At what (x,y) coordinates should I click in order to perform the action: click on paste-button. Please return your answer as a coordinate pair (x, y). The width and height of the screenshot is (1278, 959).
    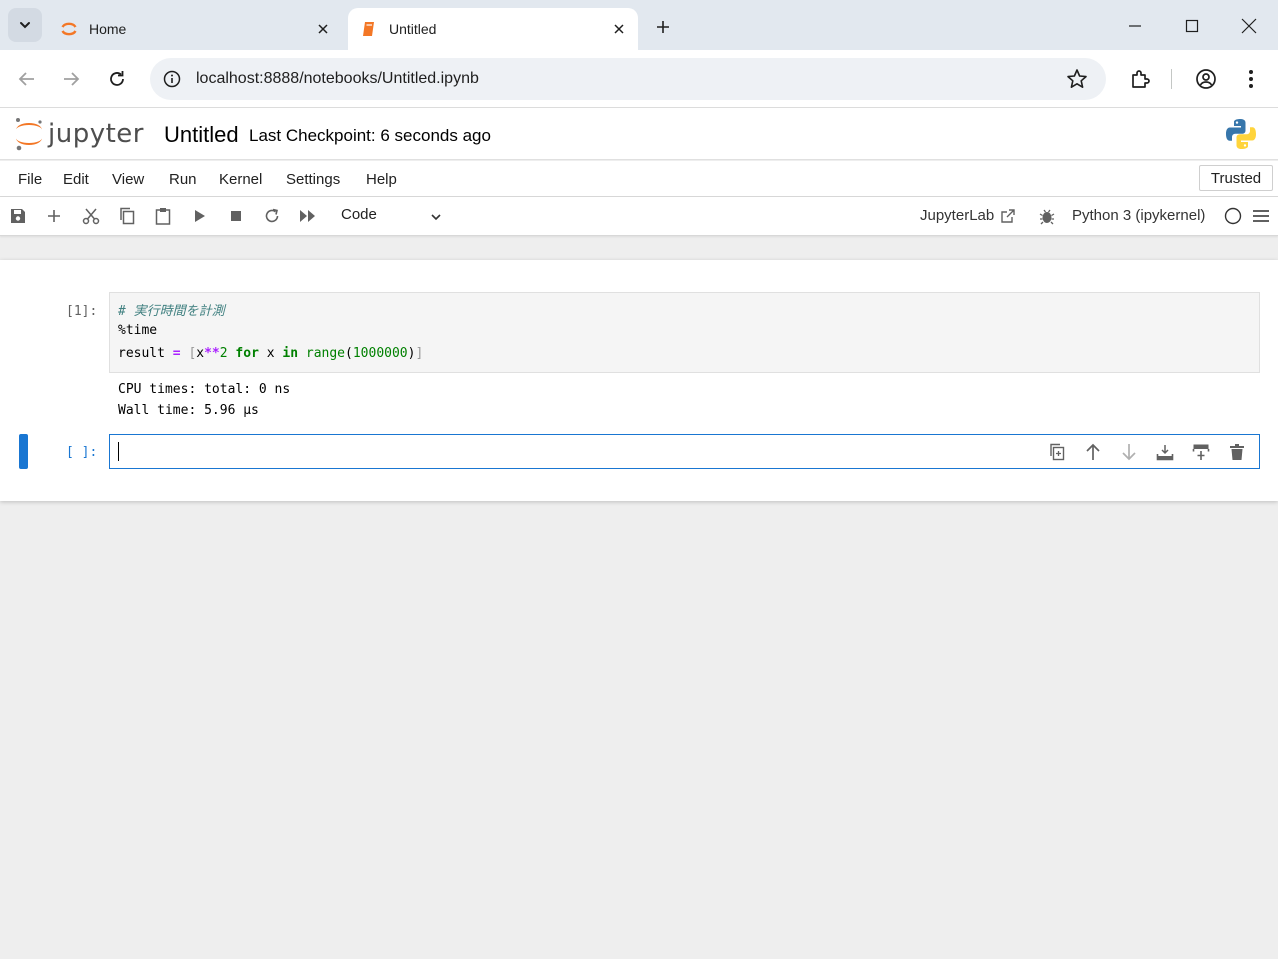
    Looking at the image, I should click on (163, 216).